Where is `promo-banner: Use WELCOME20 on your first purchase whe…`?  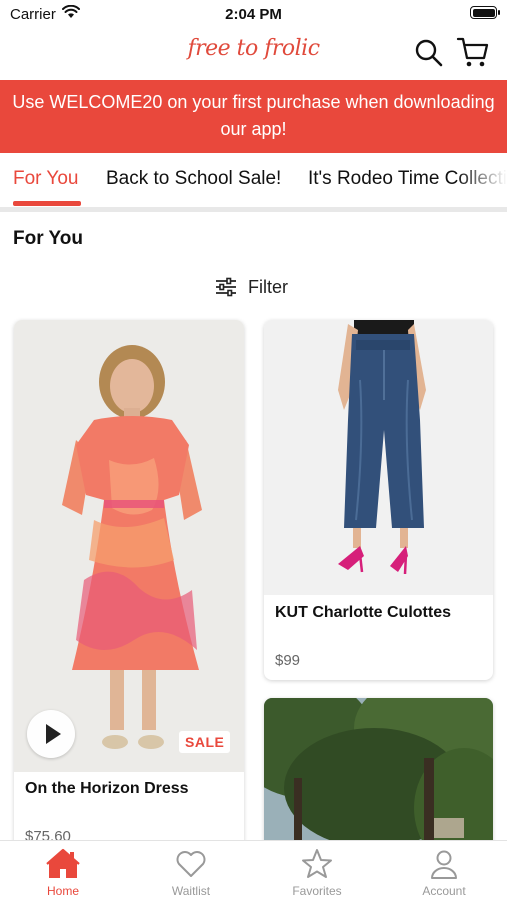 promo-banner: Use WELCOME20 on your first purchase whe… is located at coordinates (253, 116).